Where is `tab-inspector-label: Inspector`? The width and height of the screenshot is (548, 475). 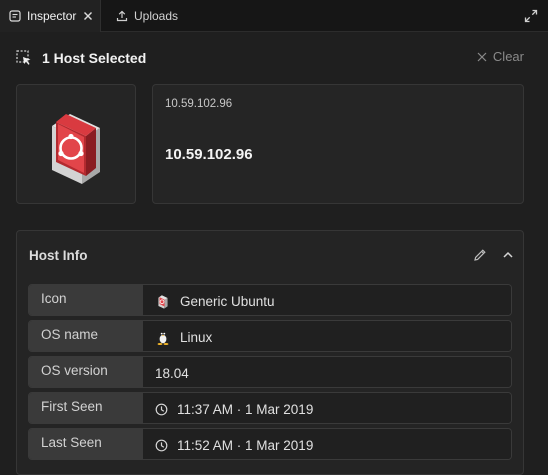
tab-inspector-label: Inspector is located at coordinates (52, 16).